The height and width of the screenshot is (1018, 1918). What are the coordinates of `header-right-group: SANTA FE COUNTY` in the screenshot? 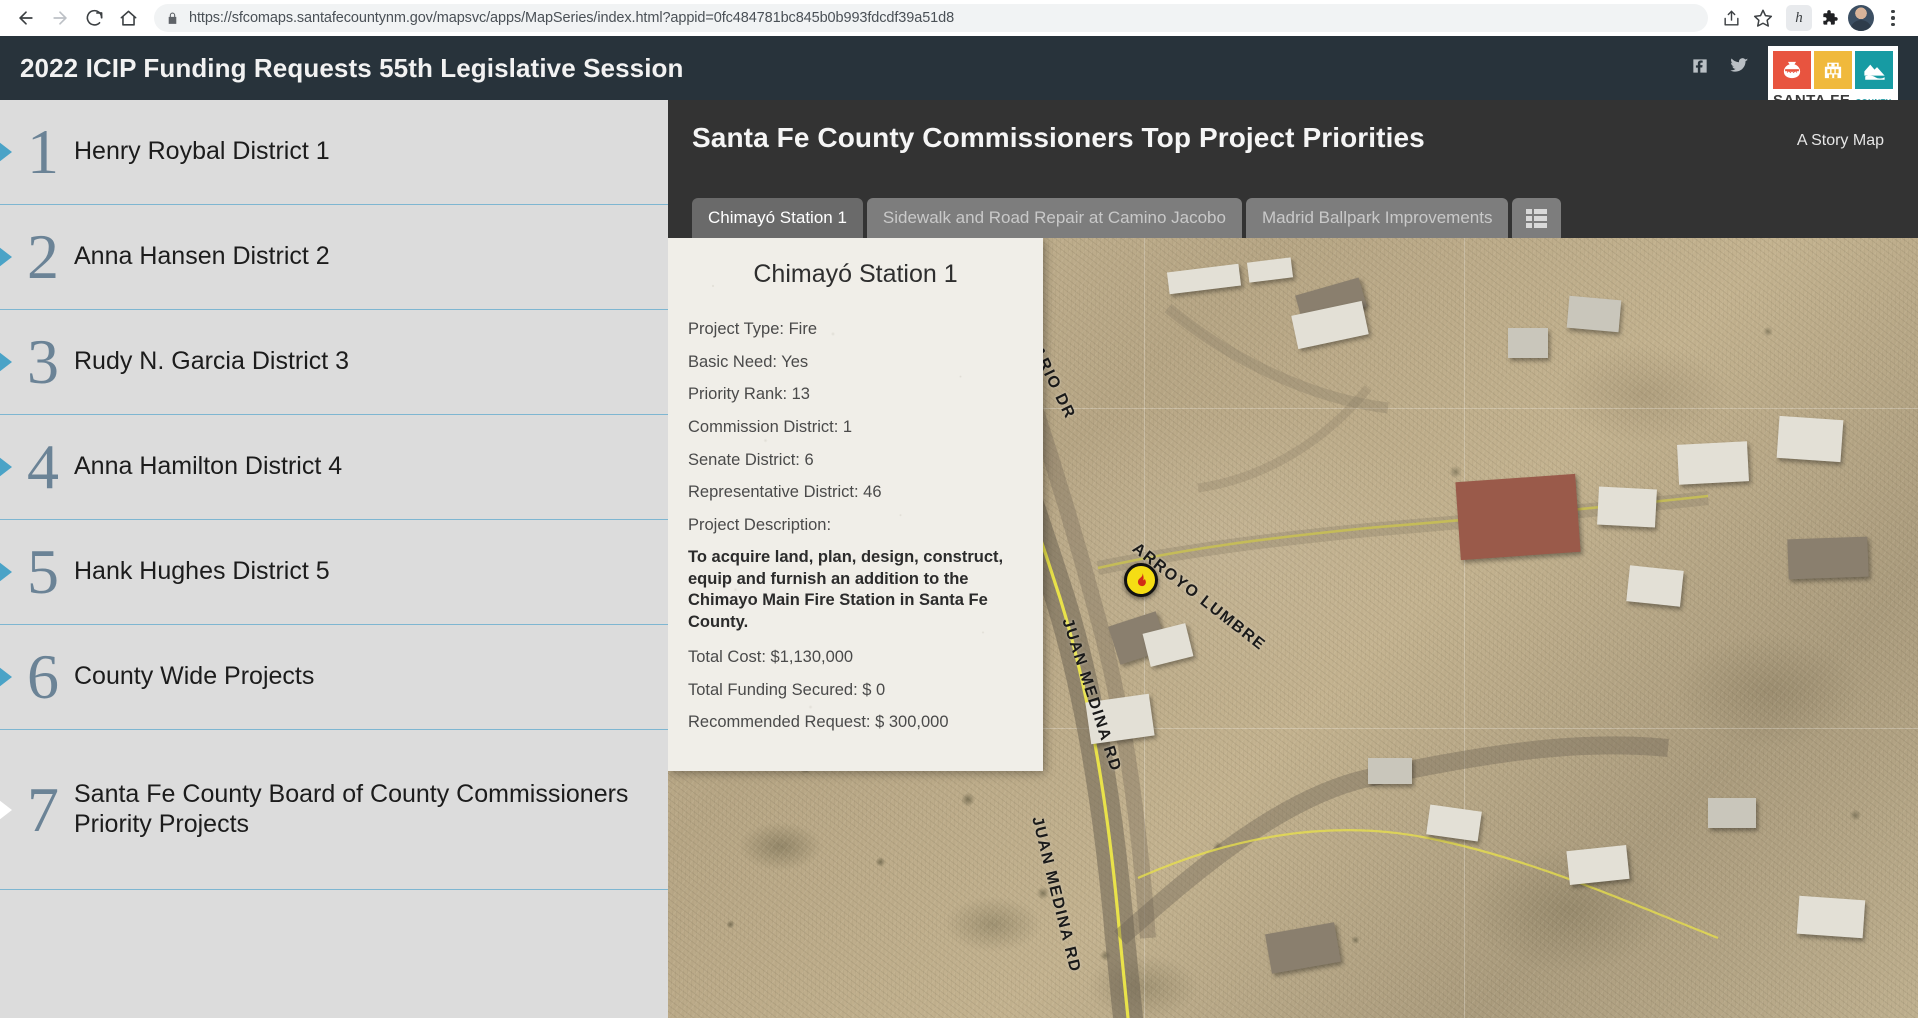 It's located at (1794, 72).